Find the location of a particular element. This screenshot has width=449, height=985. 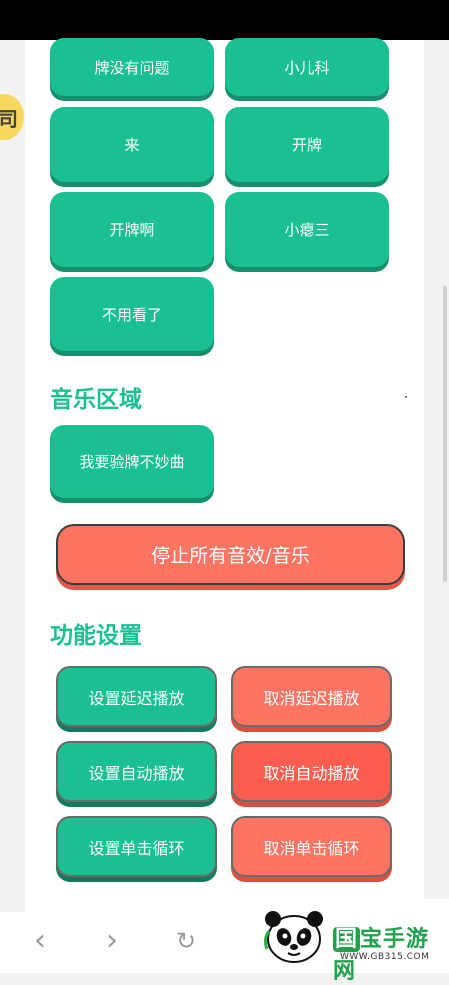

sound-button-label: 牌没有问题 is located at coordinates (132, 67).